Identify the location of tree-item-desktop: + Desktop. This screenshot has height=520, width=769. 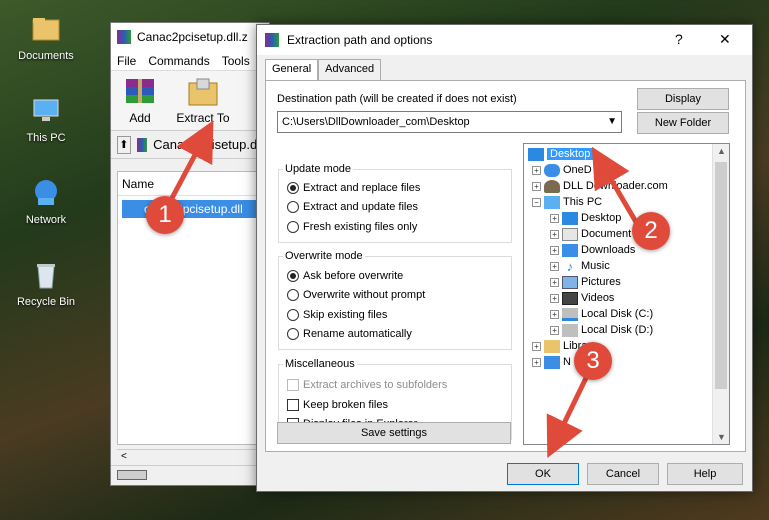
(585, 218).